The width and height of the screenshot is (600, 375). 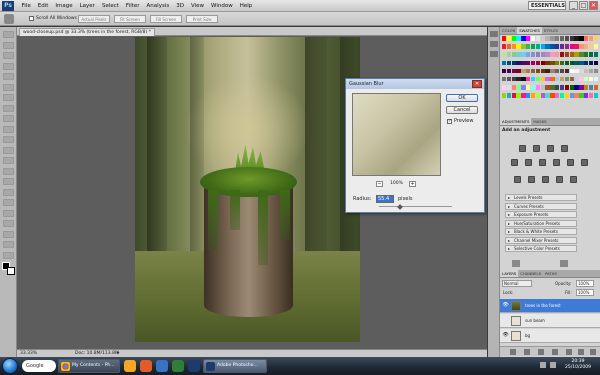 What do you see at coordinates (8, 181) in the screenshot?
I see `pen-tool-icon` at bounding box center [8, 181].